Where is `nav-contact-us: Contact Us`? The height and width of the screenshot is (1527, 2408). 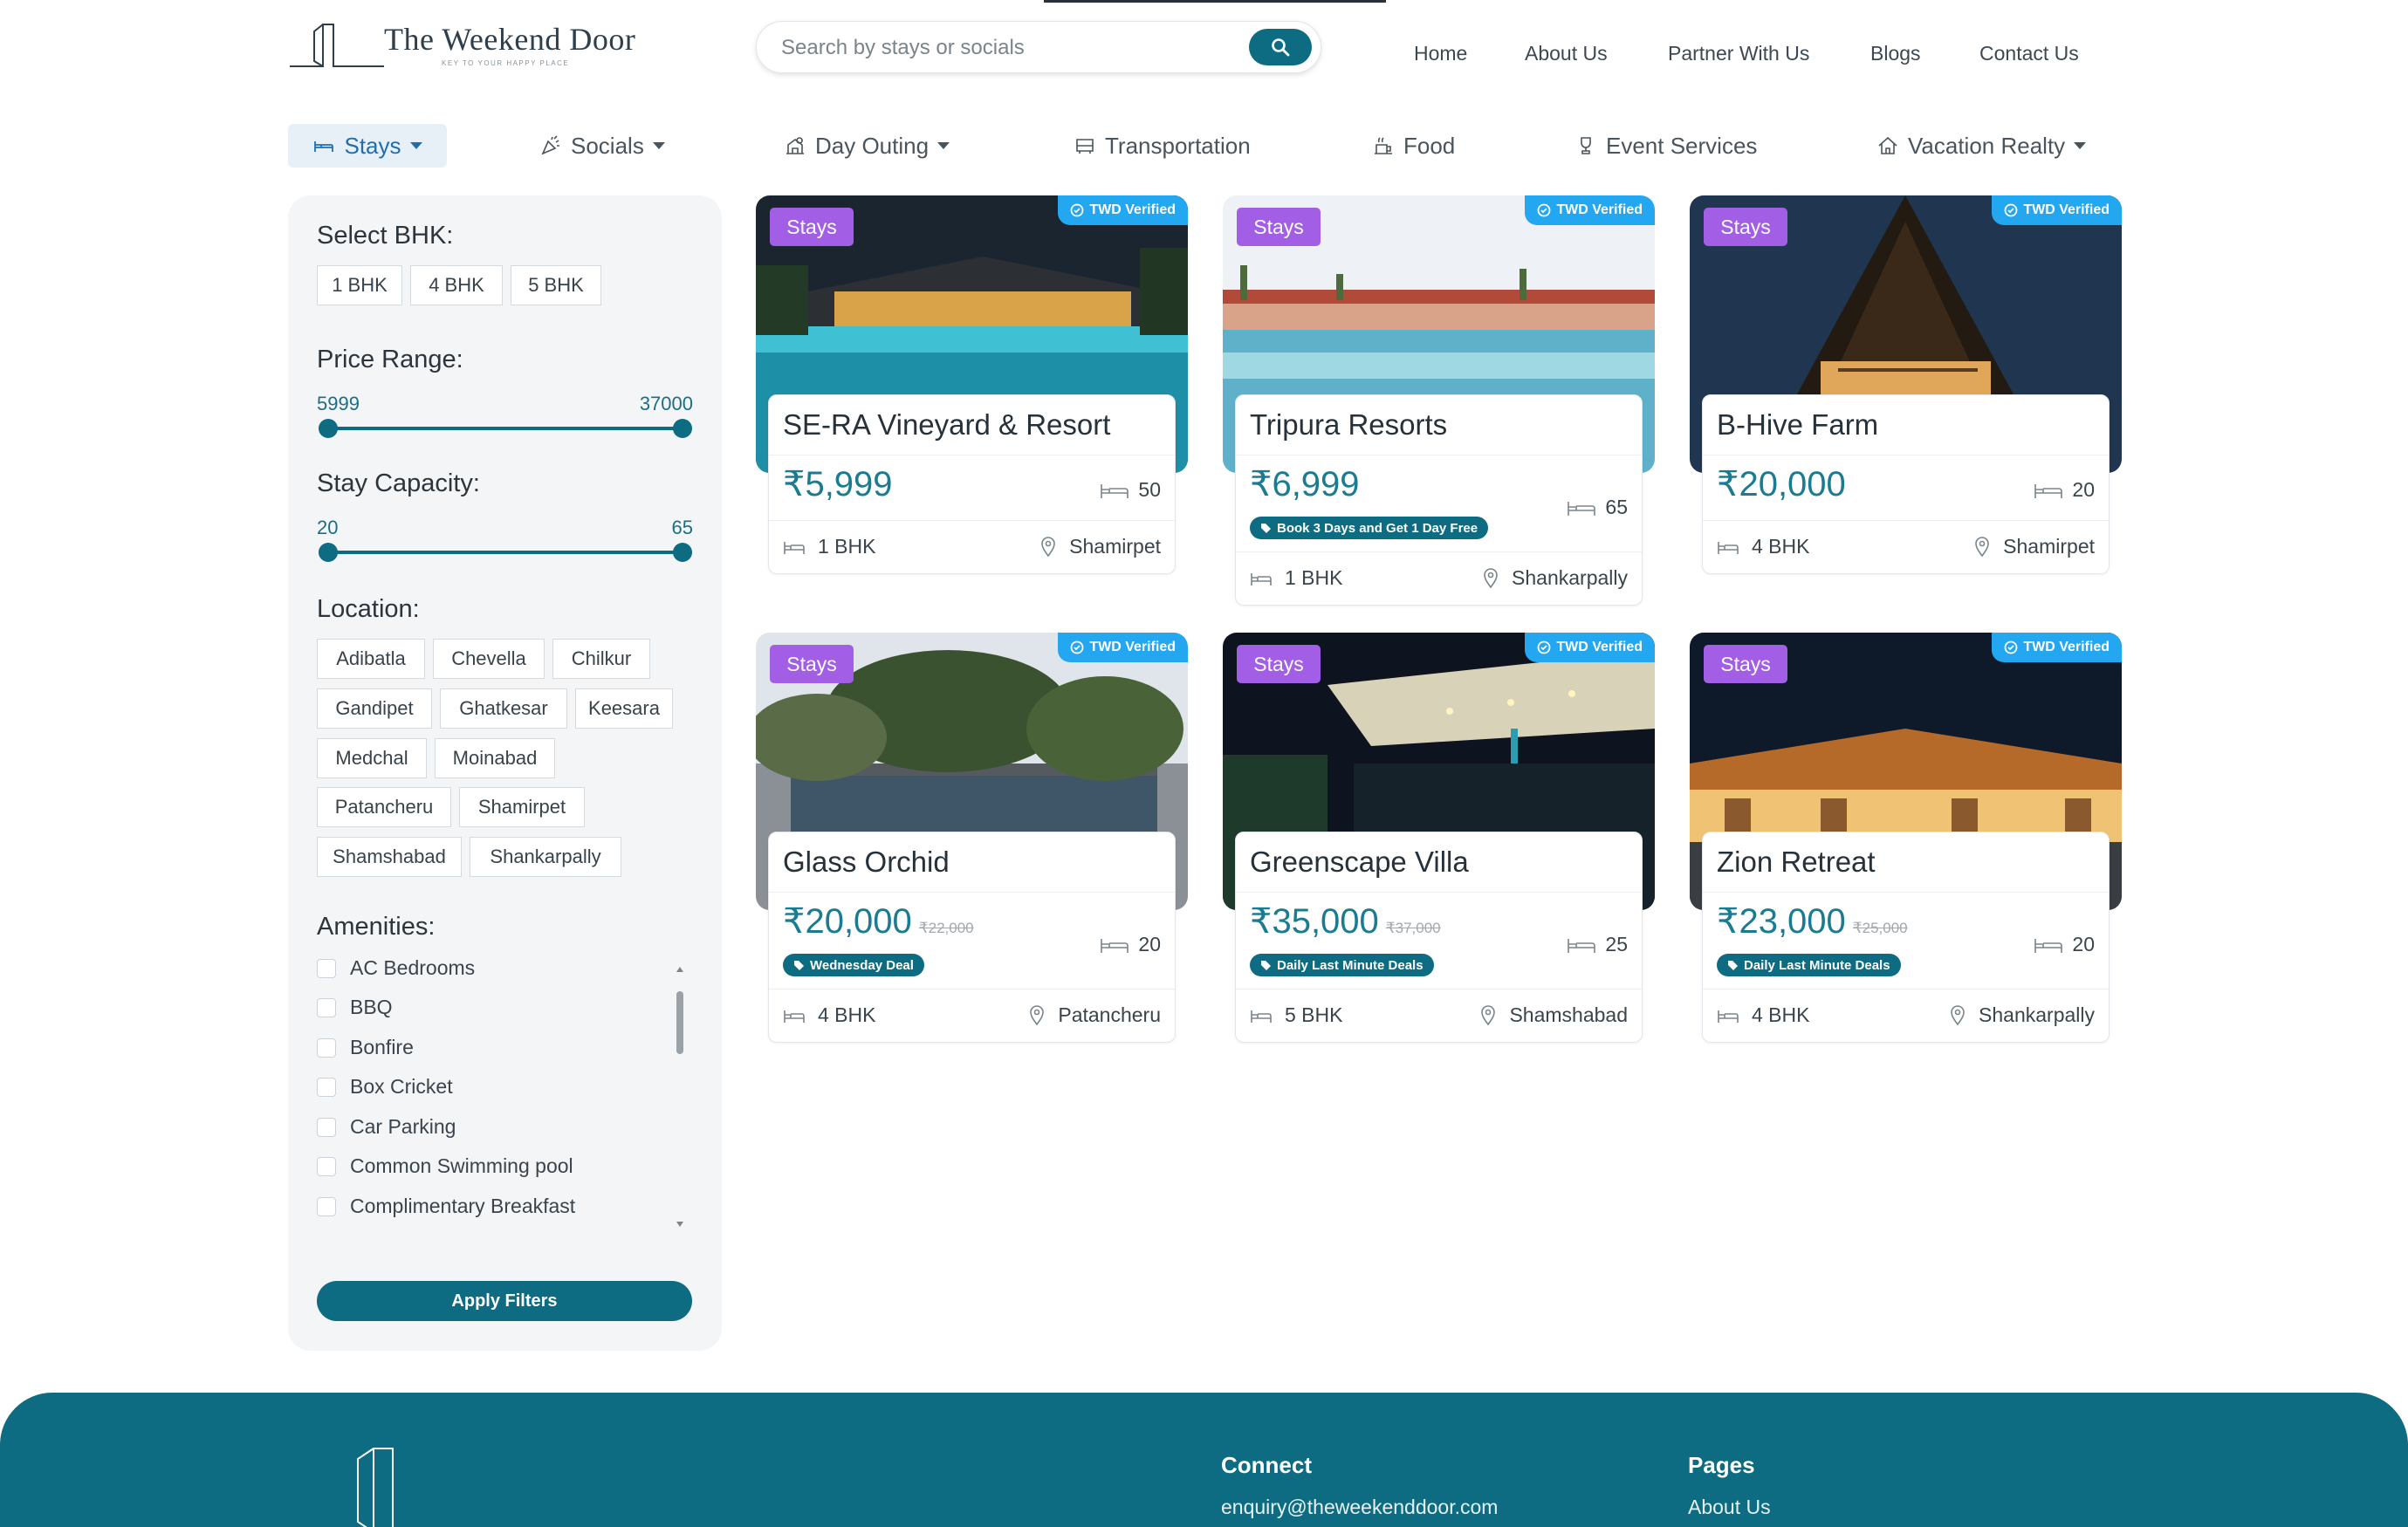 nav-contact-us: Contact Us is located at coordinates (2029, 56).